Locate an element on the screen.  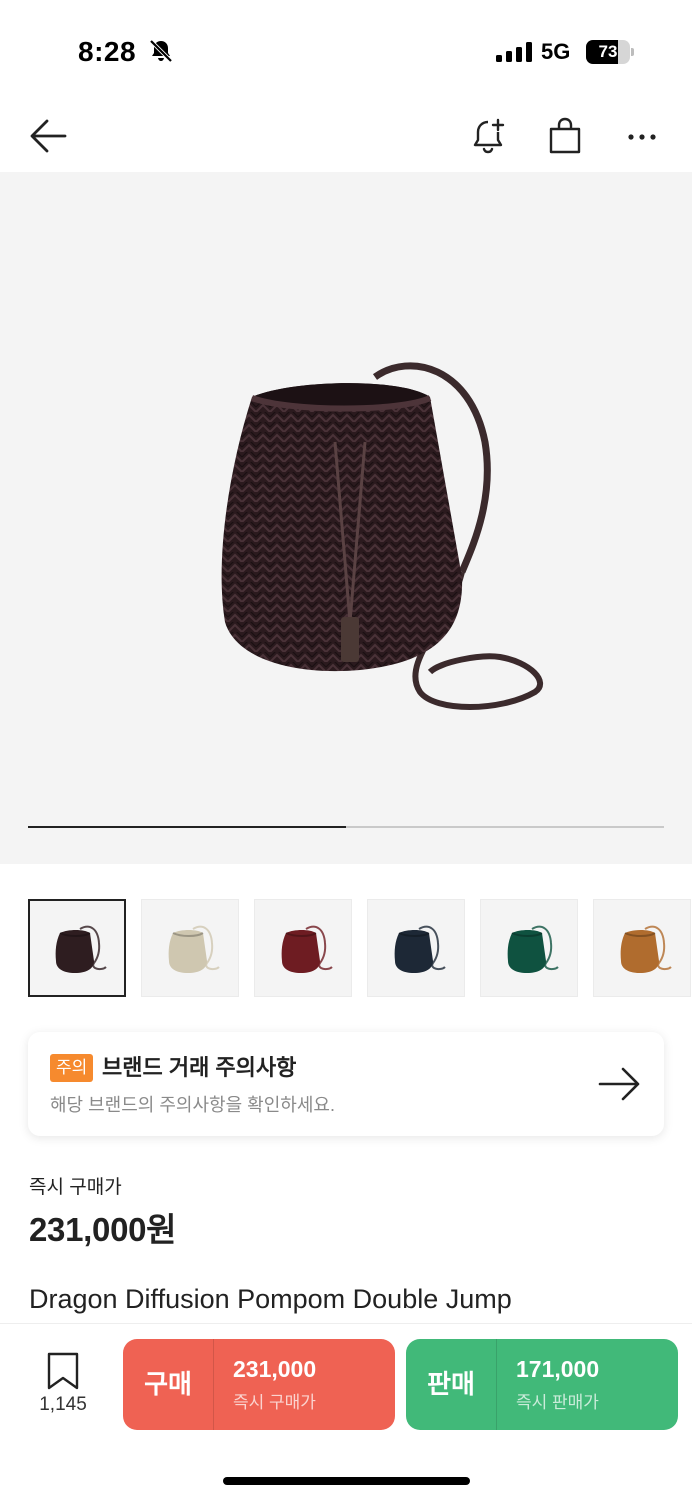
gallery-progress-track is located at coordinates (346, 827).